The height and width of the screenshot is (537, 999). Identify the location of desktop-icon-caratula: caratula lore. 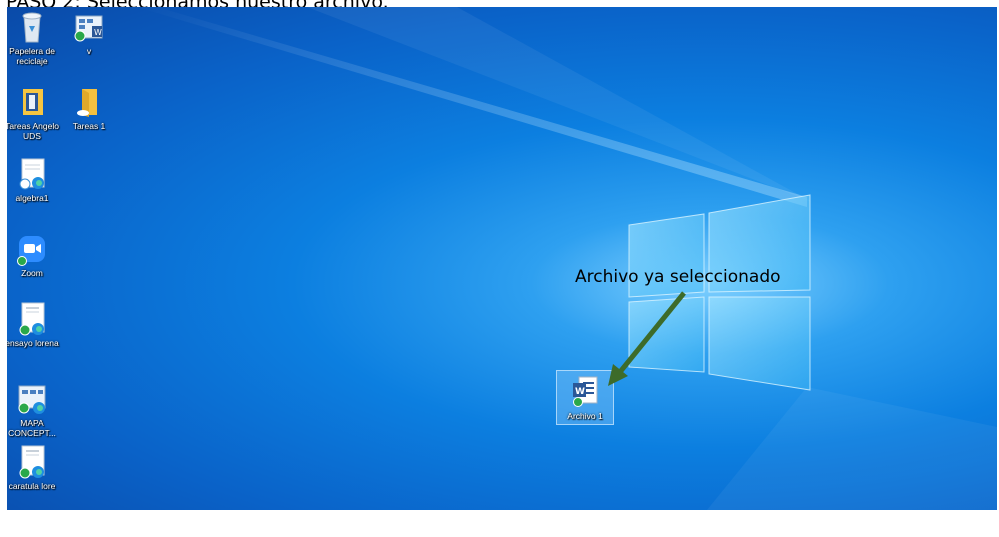
(35, 468).